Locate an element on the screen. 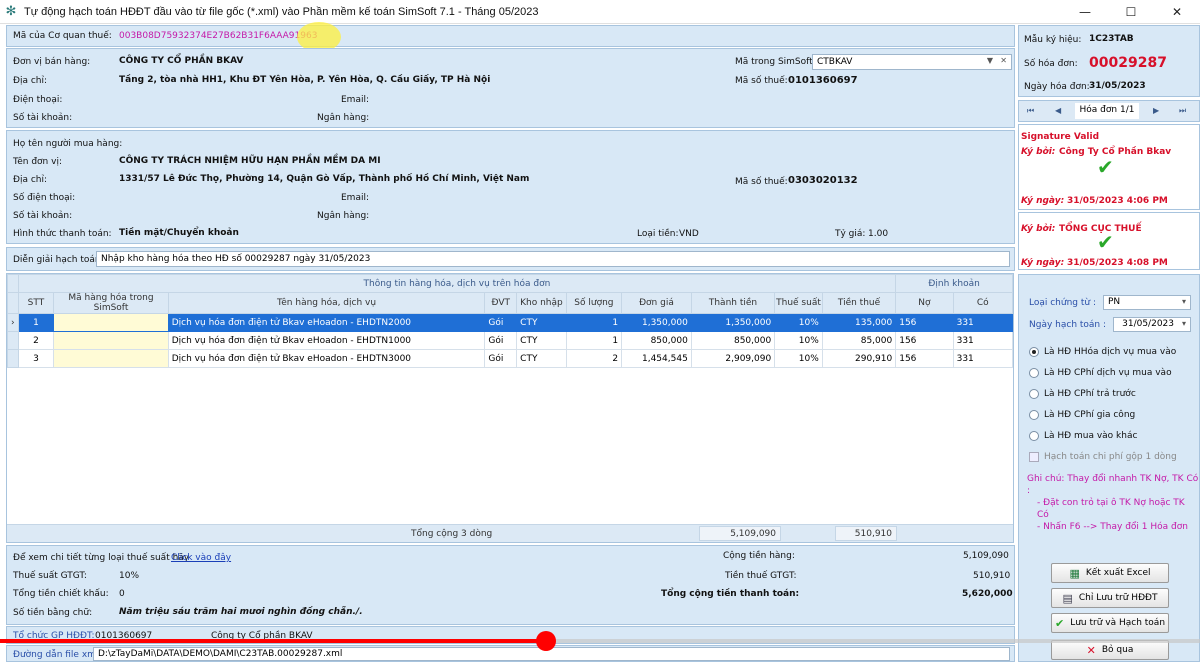 The height and width of the screenshot is (662, 1200). col-credit: Có is located at coordinates (983, 303).